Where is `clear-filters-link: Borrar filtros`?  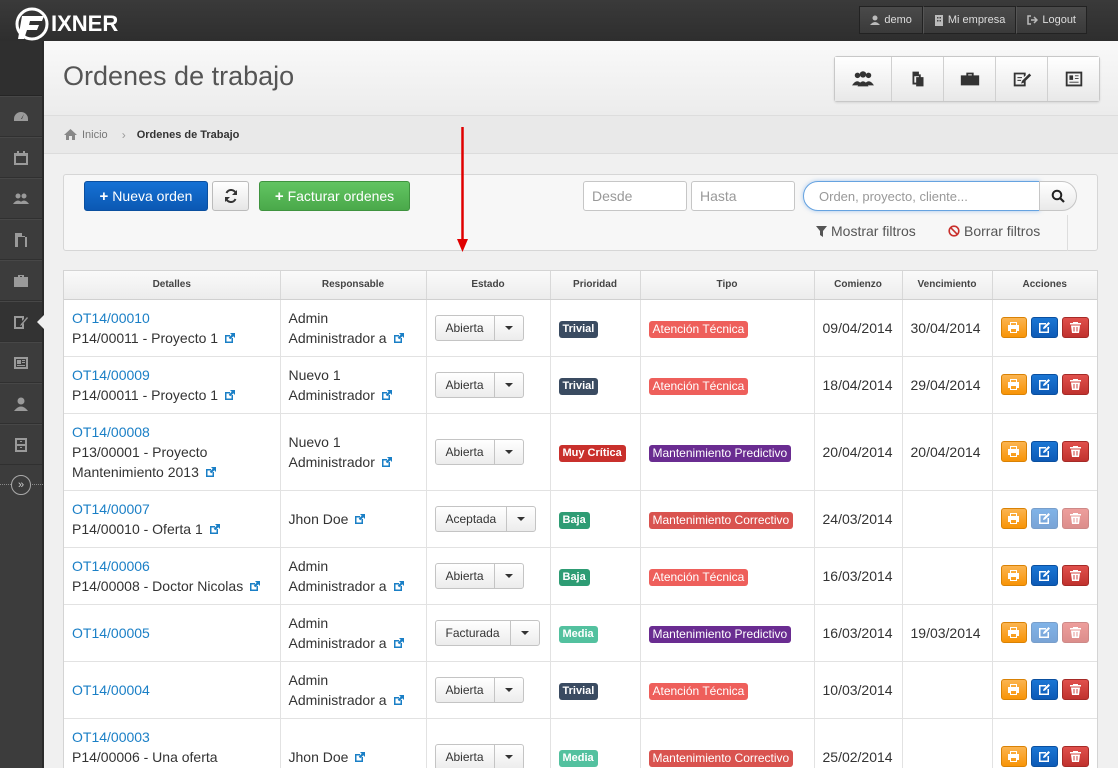
clear-filters-link: Borrar filtros is located at coordinates (994, 231).